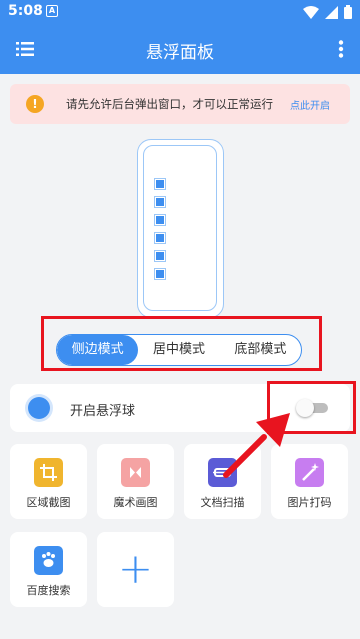 The width and height of the screenshot is (360, 639). Describe the element at coordinates (222, 472) in the screenshot. I see `scan-icon` at that location.